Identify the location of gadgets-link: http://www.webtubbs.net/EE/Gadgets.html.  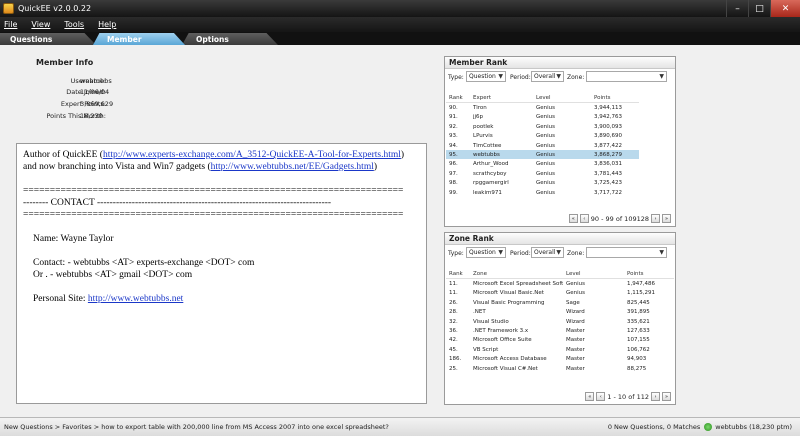
(292, 167).